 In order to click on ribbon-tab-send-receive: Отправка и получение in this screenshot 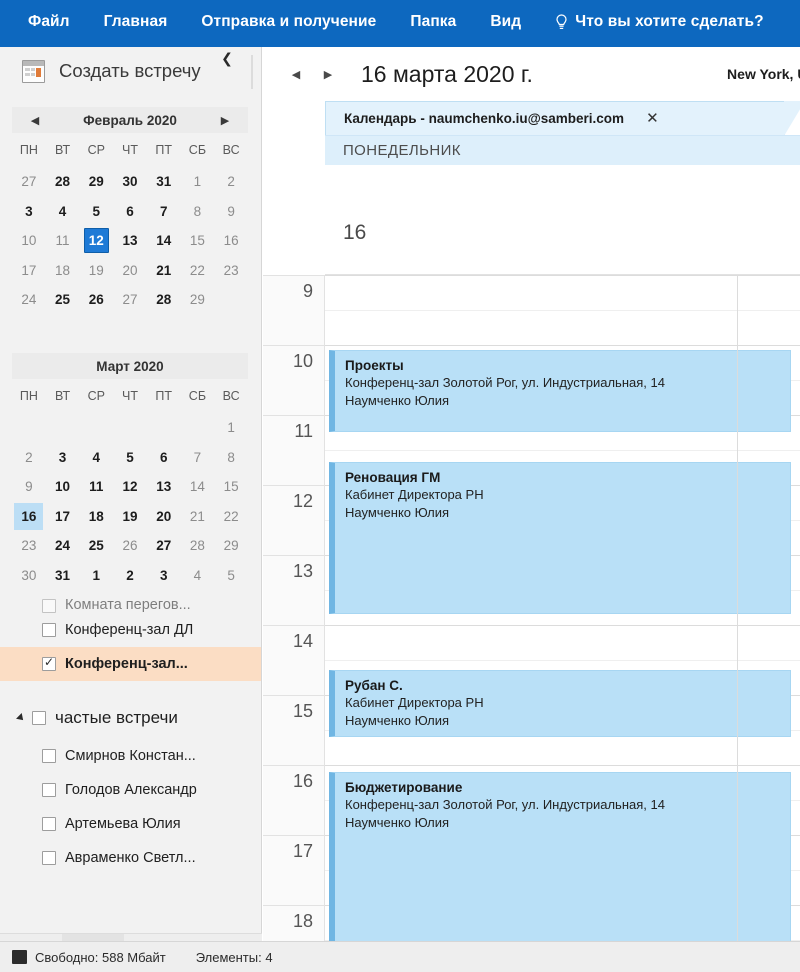, I will do `click(288, 22)`.